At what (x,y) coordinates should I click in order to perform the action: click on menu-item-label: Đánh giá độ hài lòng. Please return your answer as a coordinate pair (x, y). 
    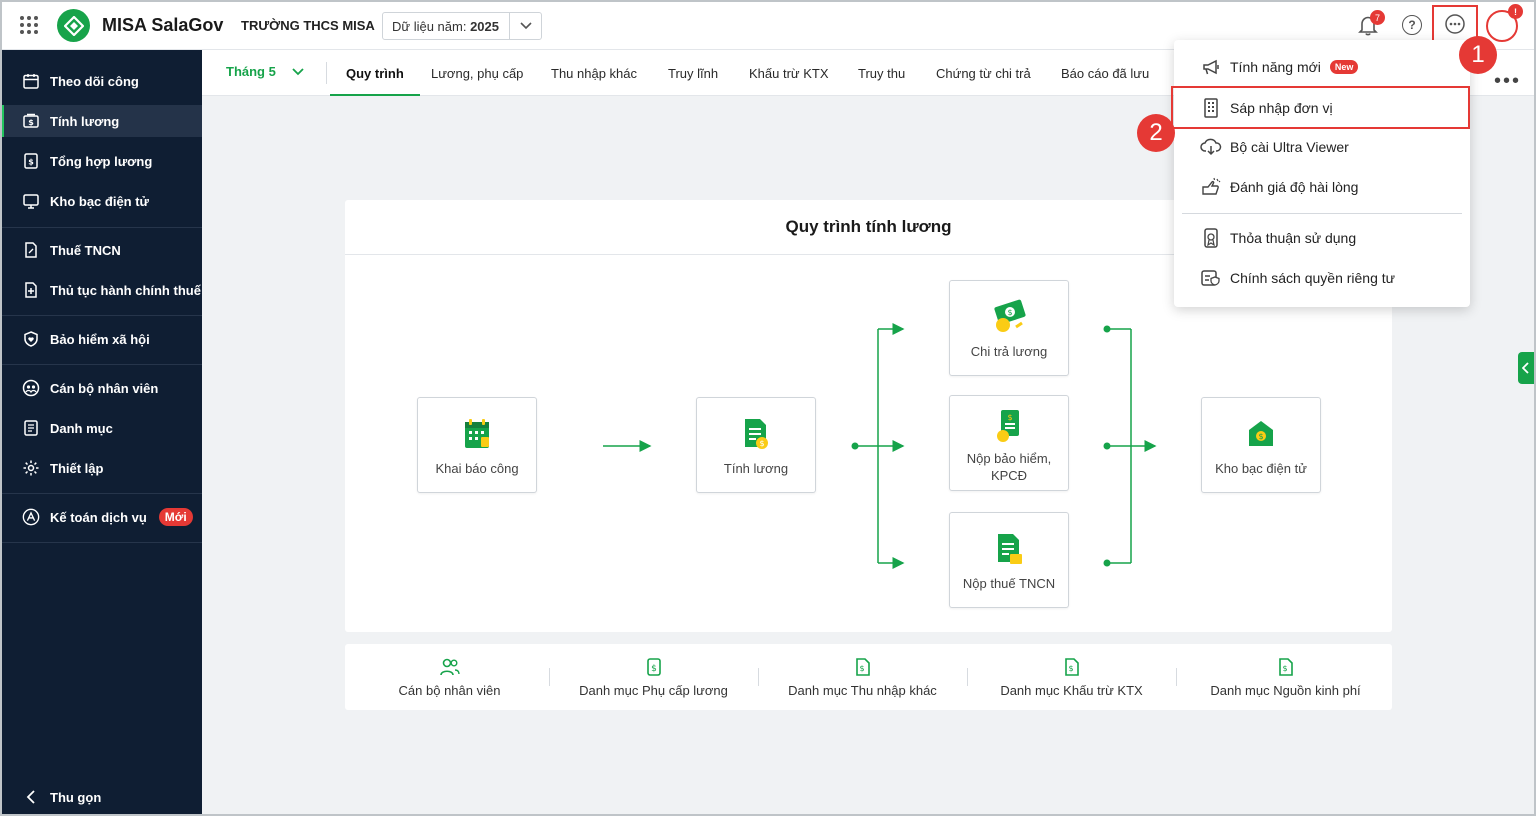
    Looking at the image, I should click on (1294, 187).